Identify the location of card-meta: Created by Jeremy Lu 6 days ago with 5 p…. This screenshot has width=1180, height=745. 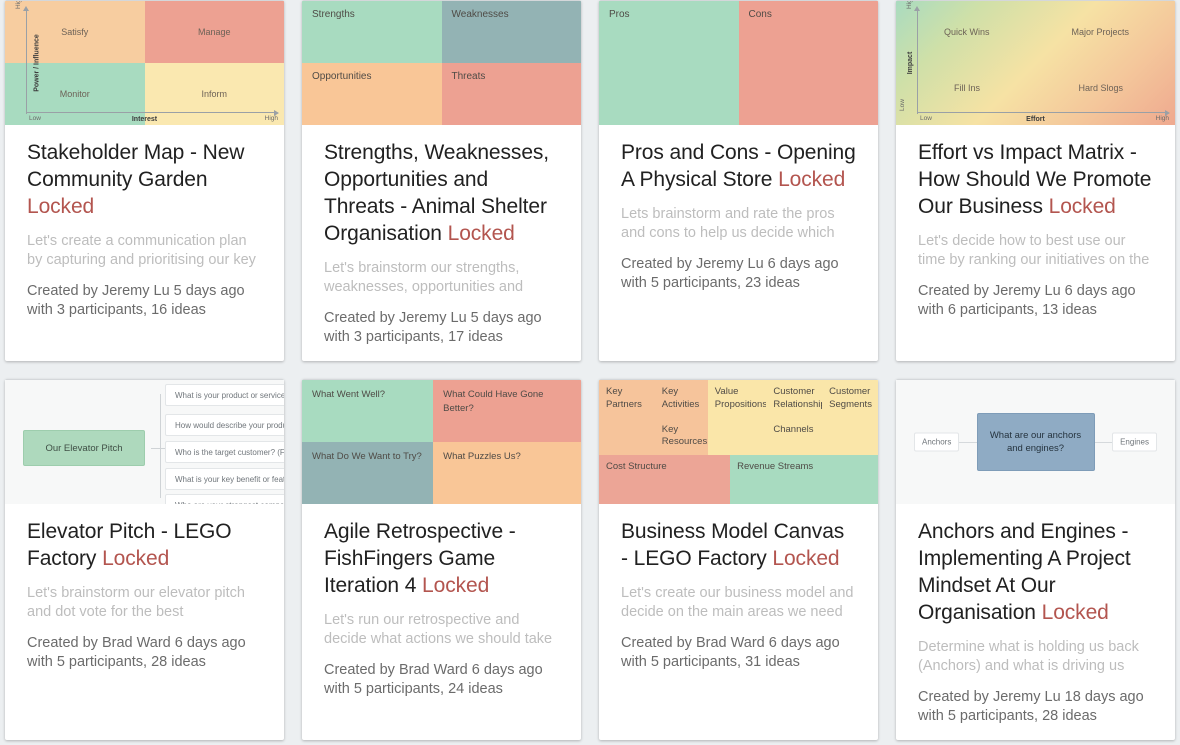
(730, 273).